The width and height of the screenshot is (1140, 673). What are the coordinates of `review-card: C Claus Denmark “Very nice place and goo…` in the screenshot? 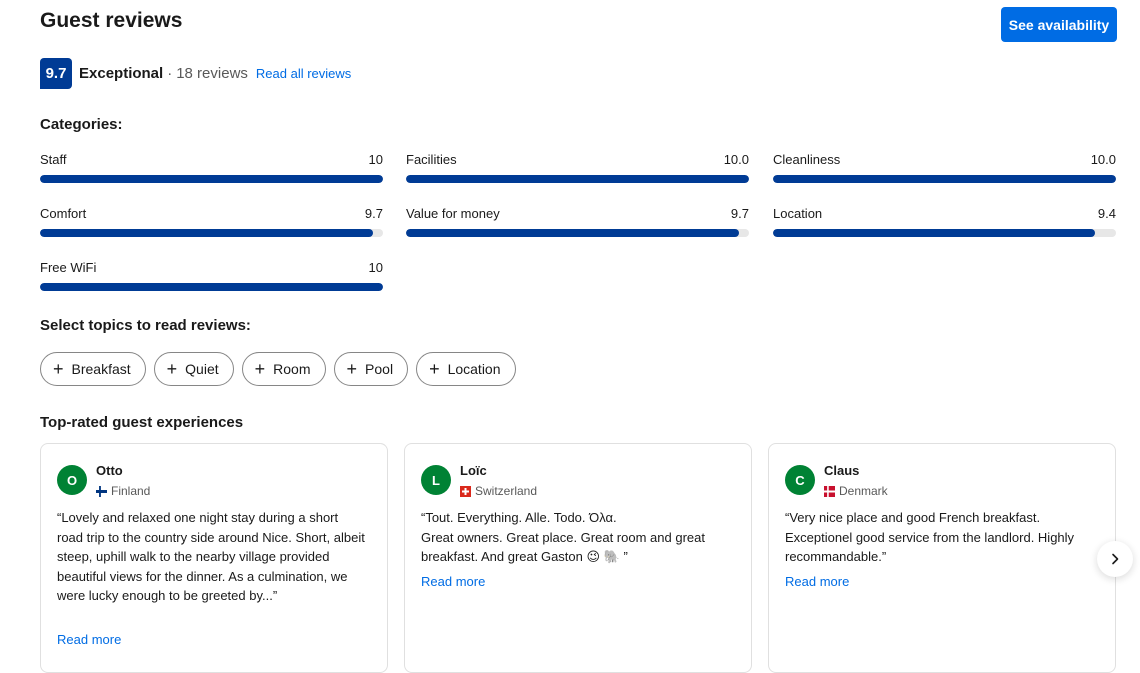 It's located at (942, 558).